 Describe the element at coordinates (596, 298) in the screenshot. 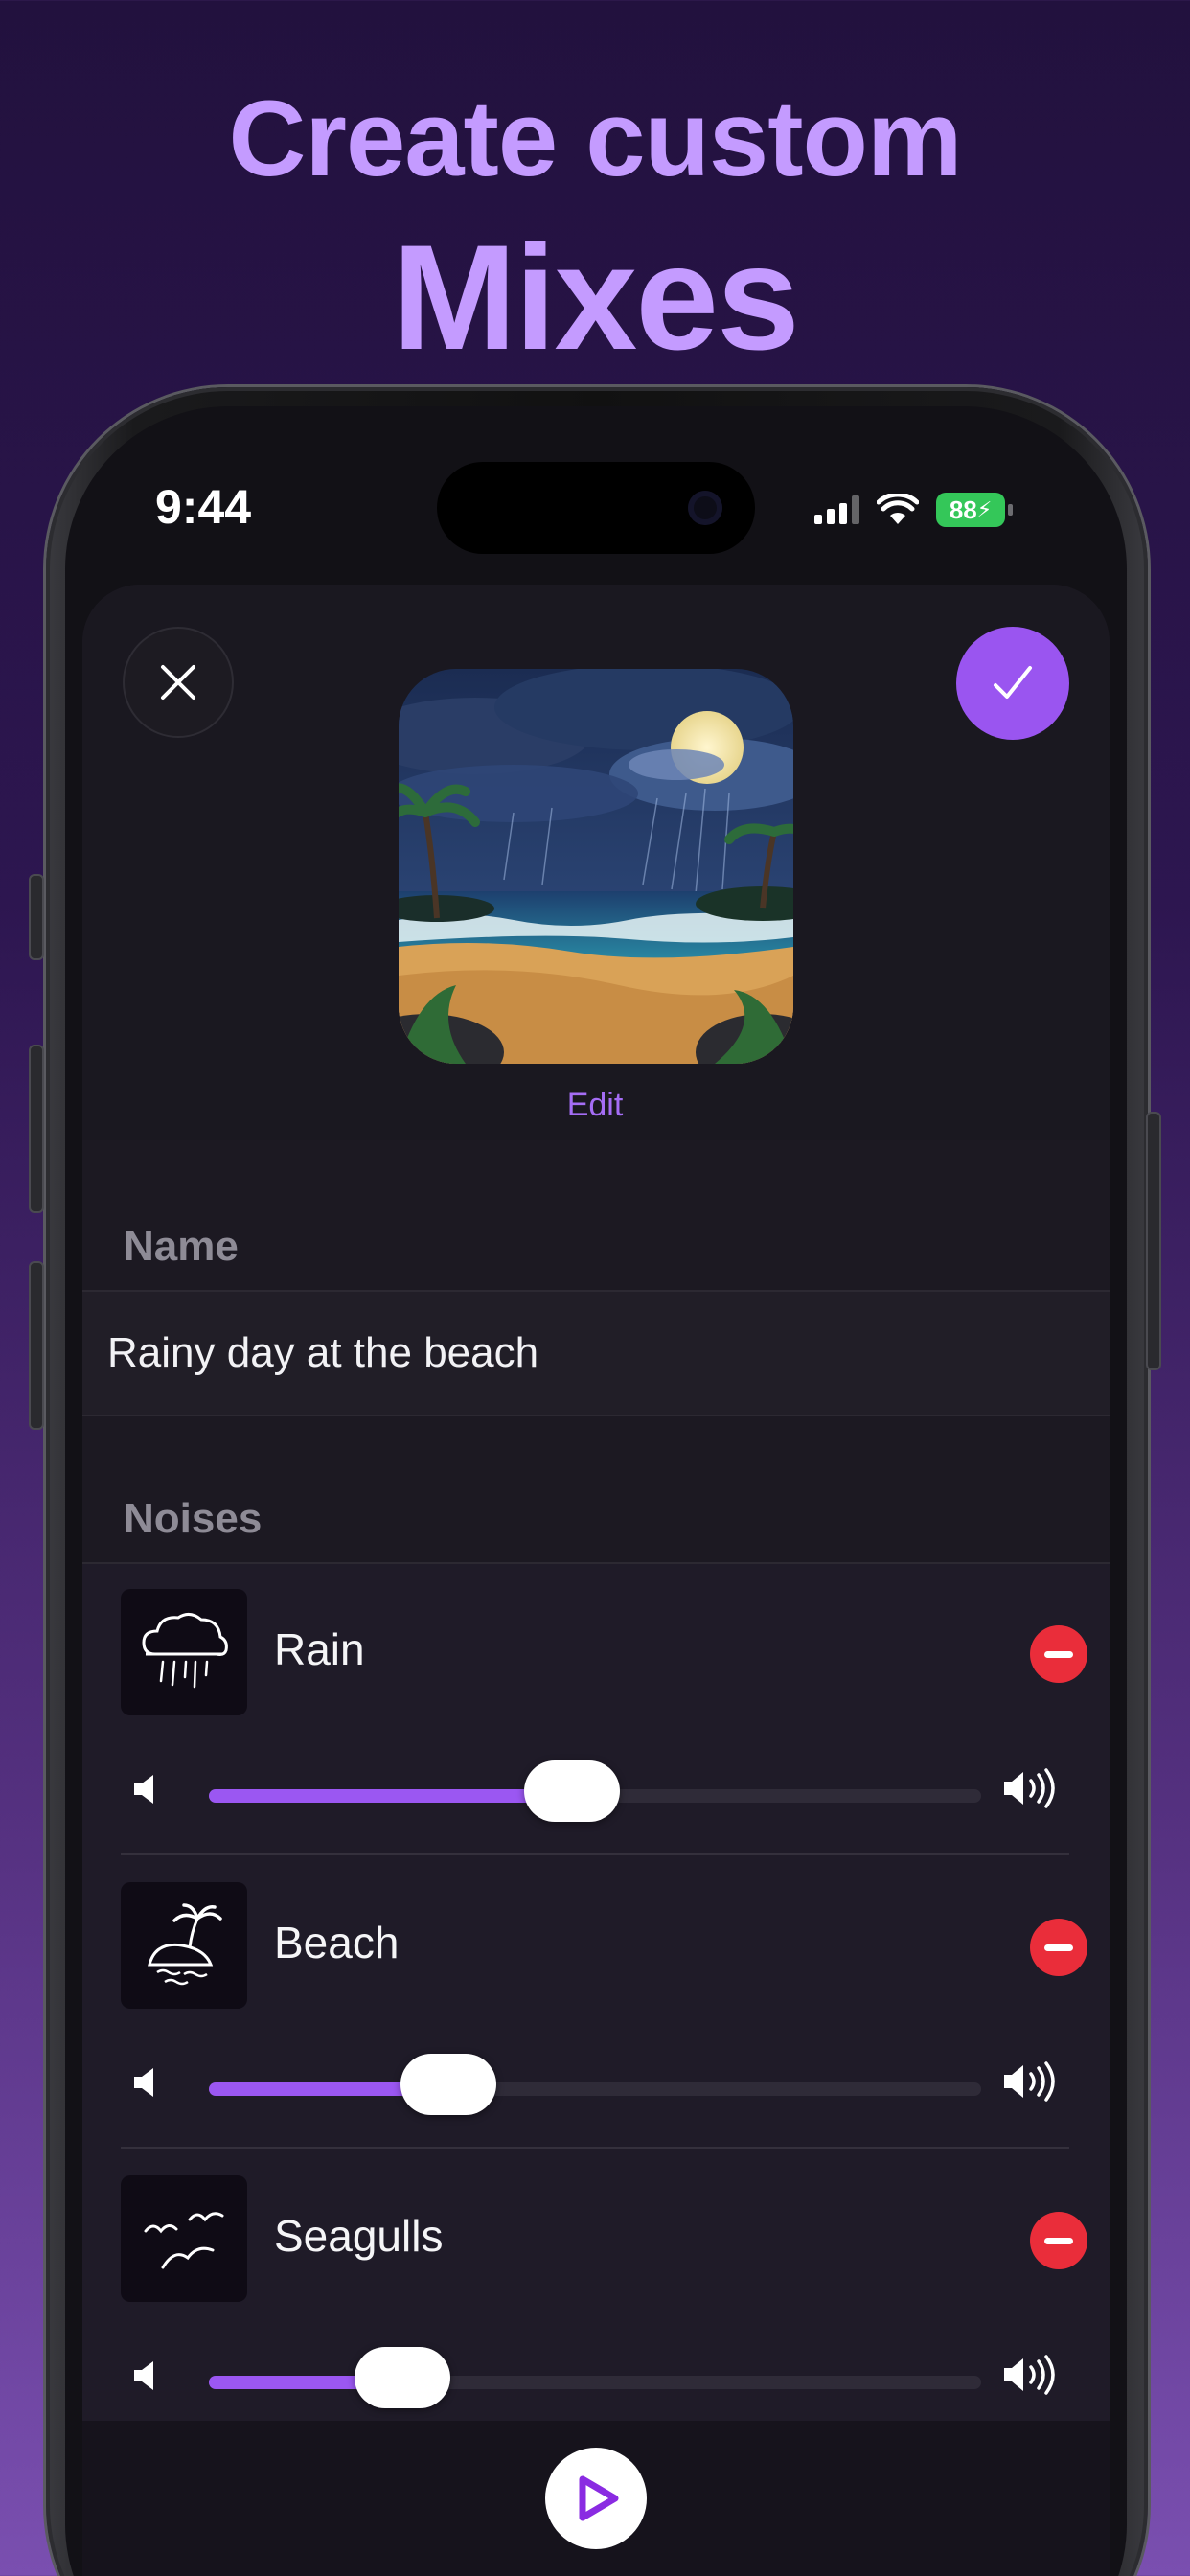

I see `headline-line-2: Mixes` at that location.